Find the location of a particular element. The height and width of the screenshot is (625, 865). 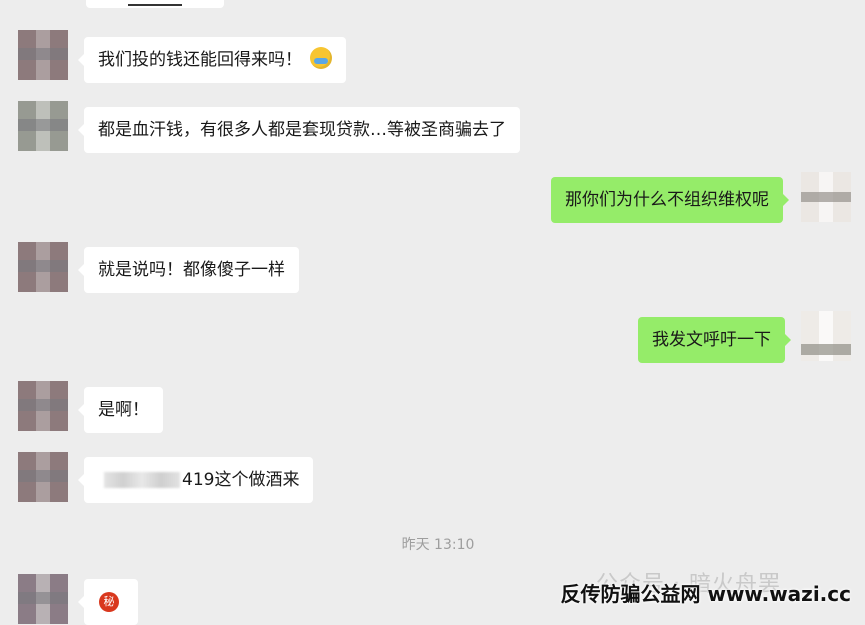

message-bubble-outgoing: 那你们为什么不组织维权呢 is located at coordinates (670, 200).